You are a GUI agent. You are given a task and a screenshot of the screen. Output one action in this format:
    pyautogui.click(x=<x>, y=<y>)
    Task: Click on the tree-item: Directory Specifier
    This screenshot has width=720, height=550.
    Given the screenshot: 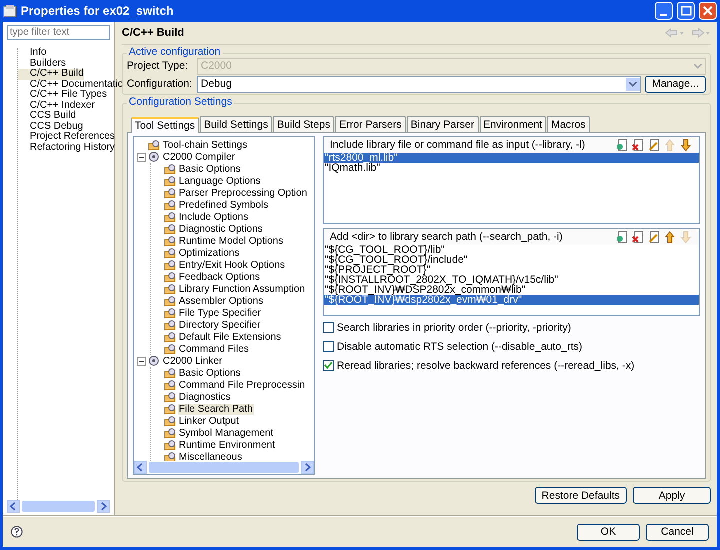 What is the action you would take?
    pyautogui.click(x=220, y=325)
    